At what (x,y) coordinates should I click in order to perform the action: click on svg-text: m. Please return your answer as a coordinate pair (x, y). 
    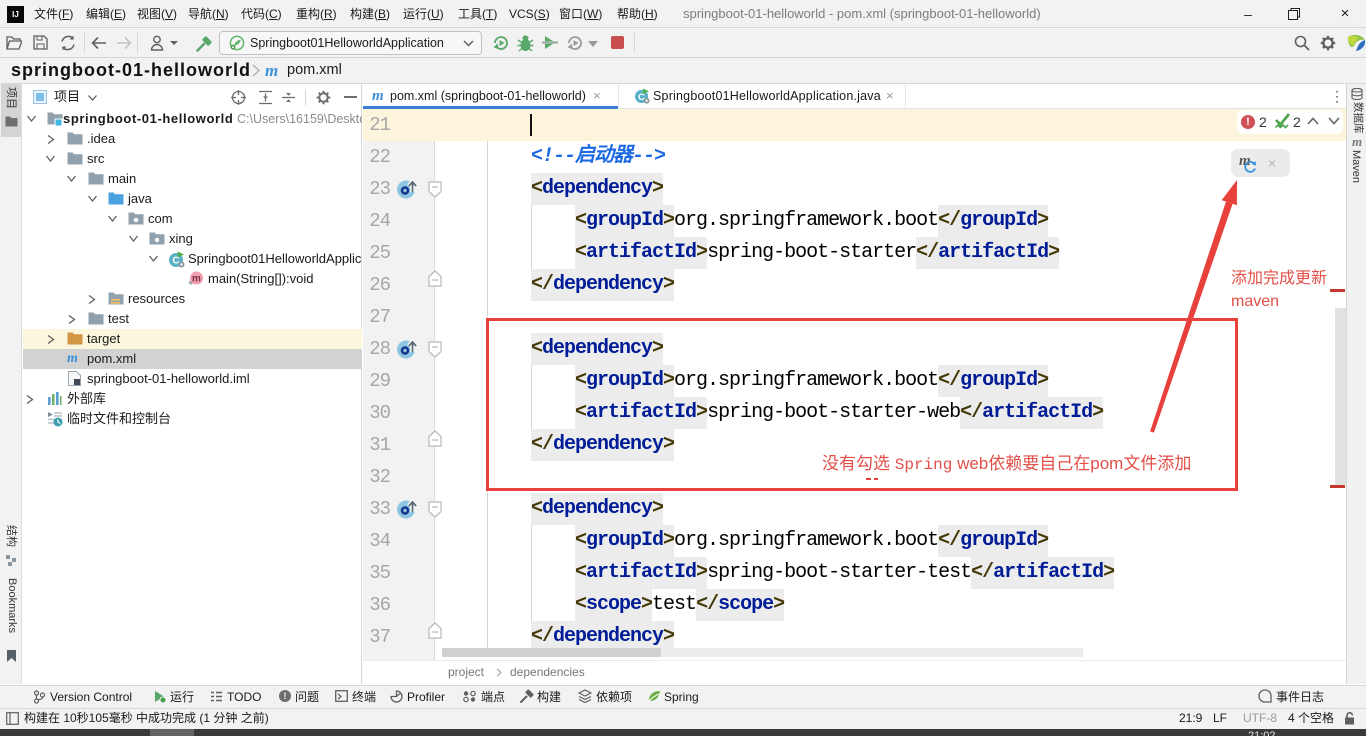
    Looking at the image, I should click on (196, 279).